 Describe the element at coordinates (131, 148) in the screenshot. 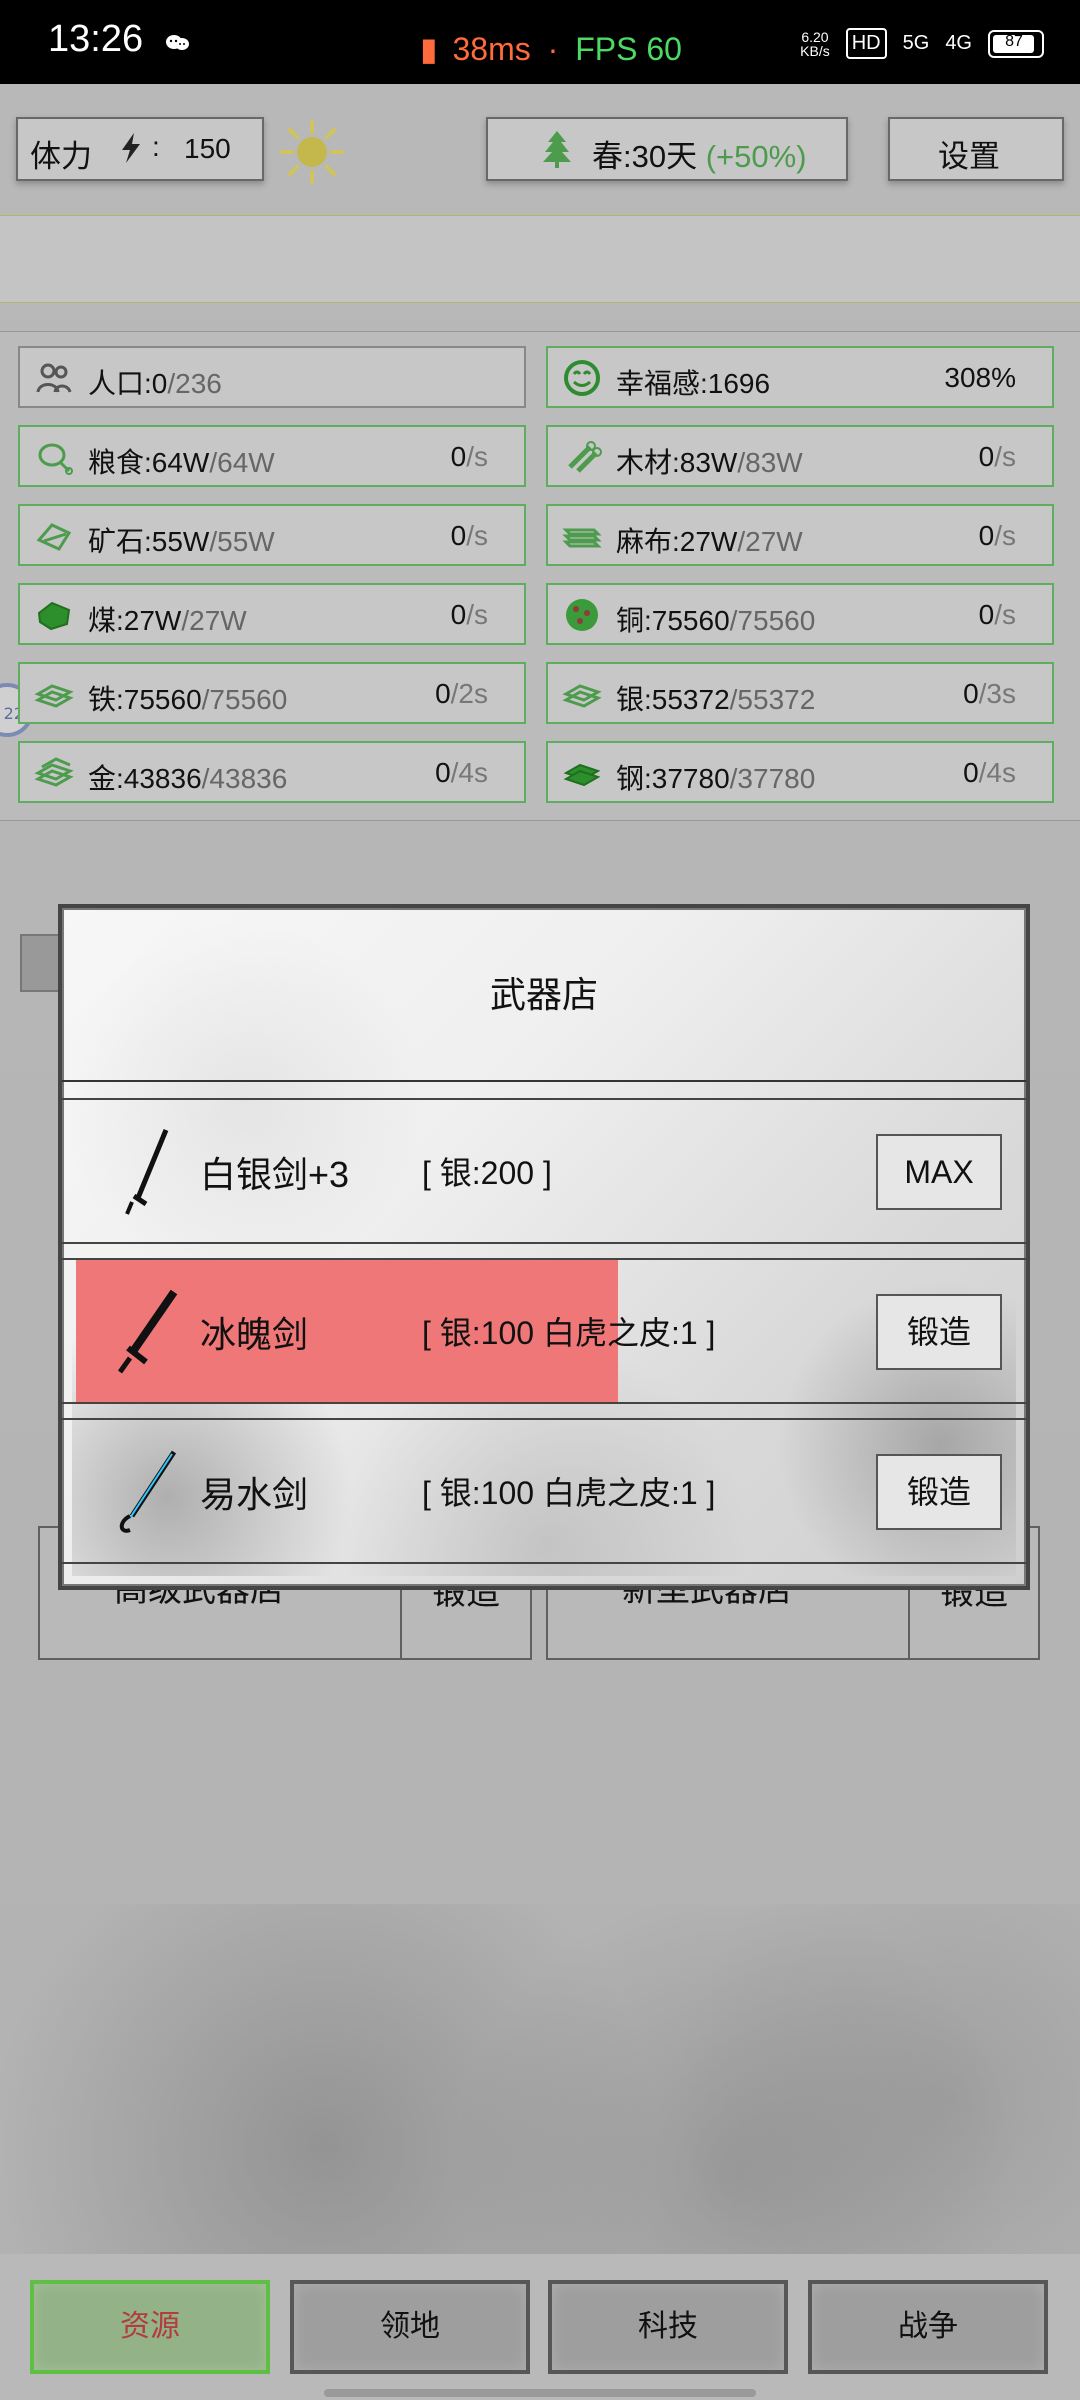

I see `lightning-icon` at that location.